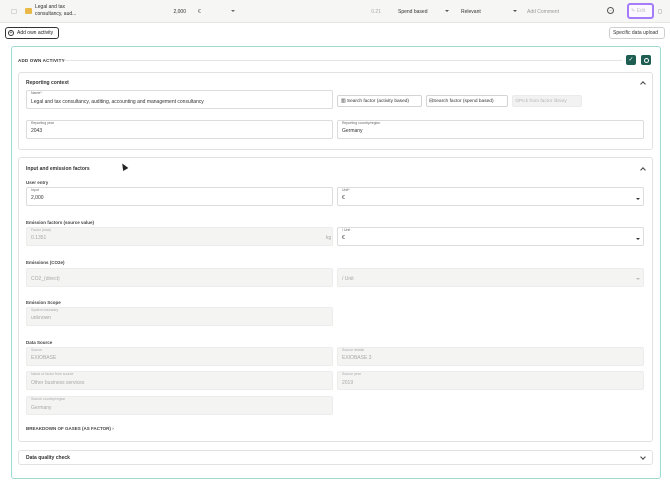 The width and height of the screenshot is (670, 482). I want to click on folder-icon, so click(28, 11).